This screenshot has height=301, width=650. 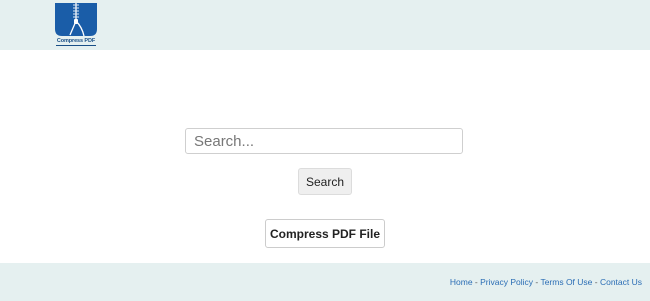 I want to click on logo-text: Compress PDF, so click(x=76, y=41).